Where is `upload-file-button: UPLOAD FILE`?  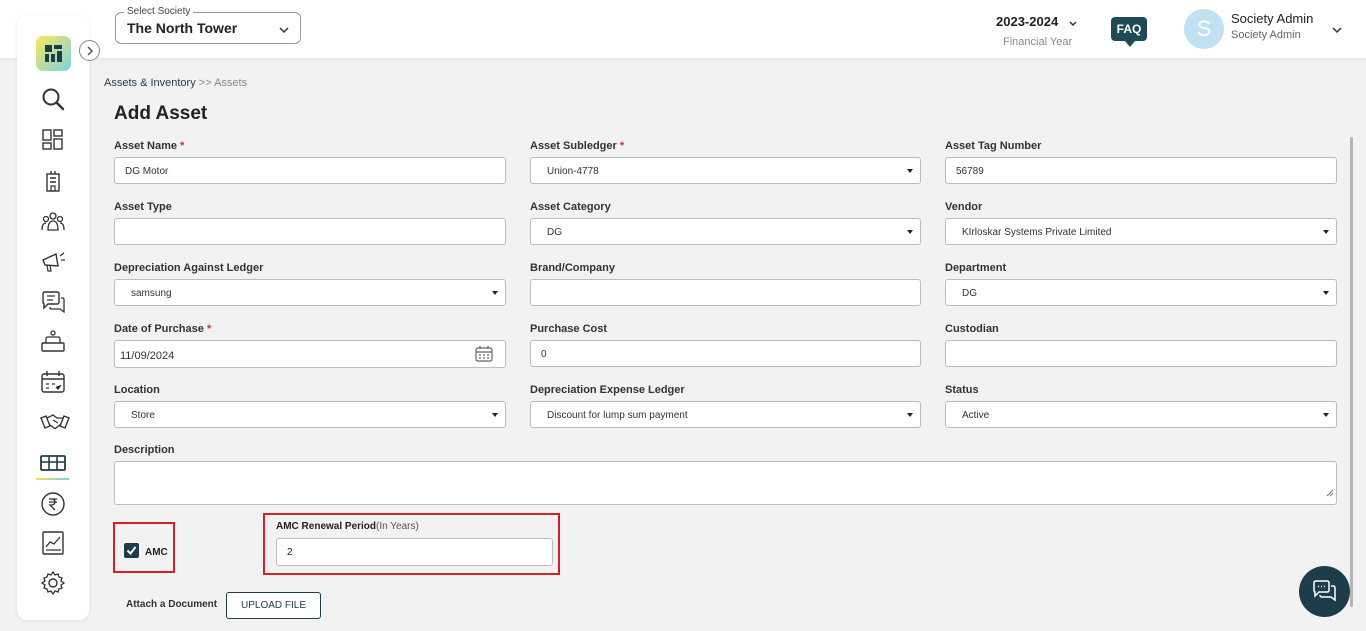 upload-file-button: UPLOAD FILE is located at coordinates (273, 605).